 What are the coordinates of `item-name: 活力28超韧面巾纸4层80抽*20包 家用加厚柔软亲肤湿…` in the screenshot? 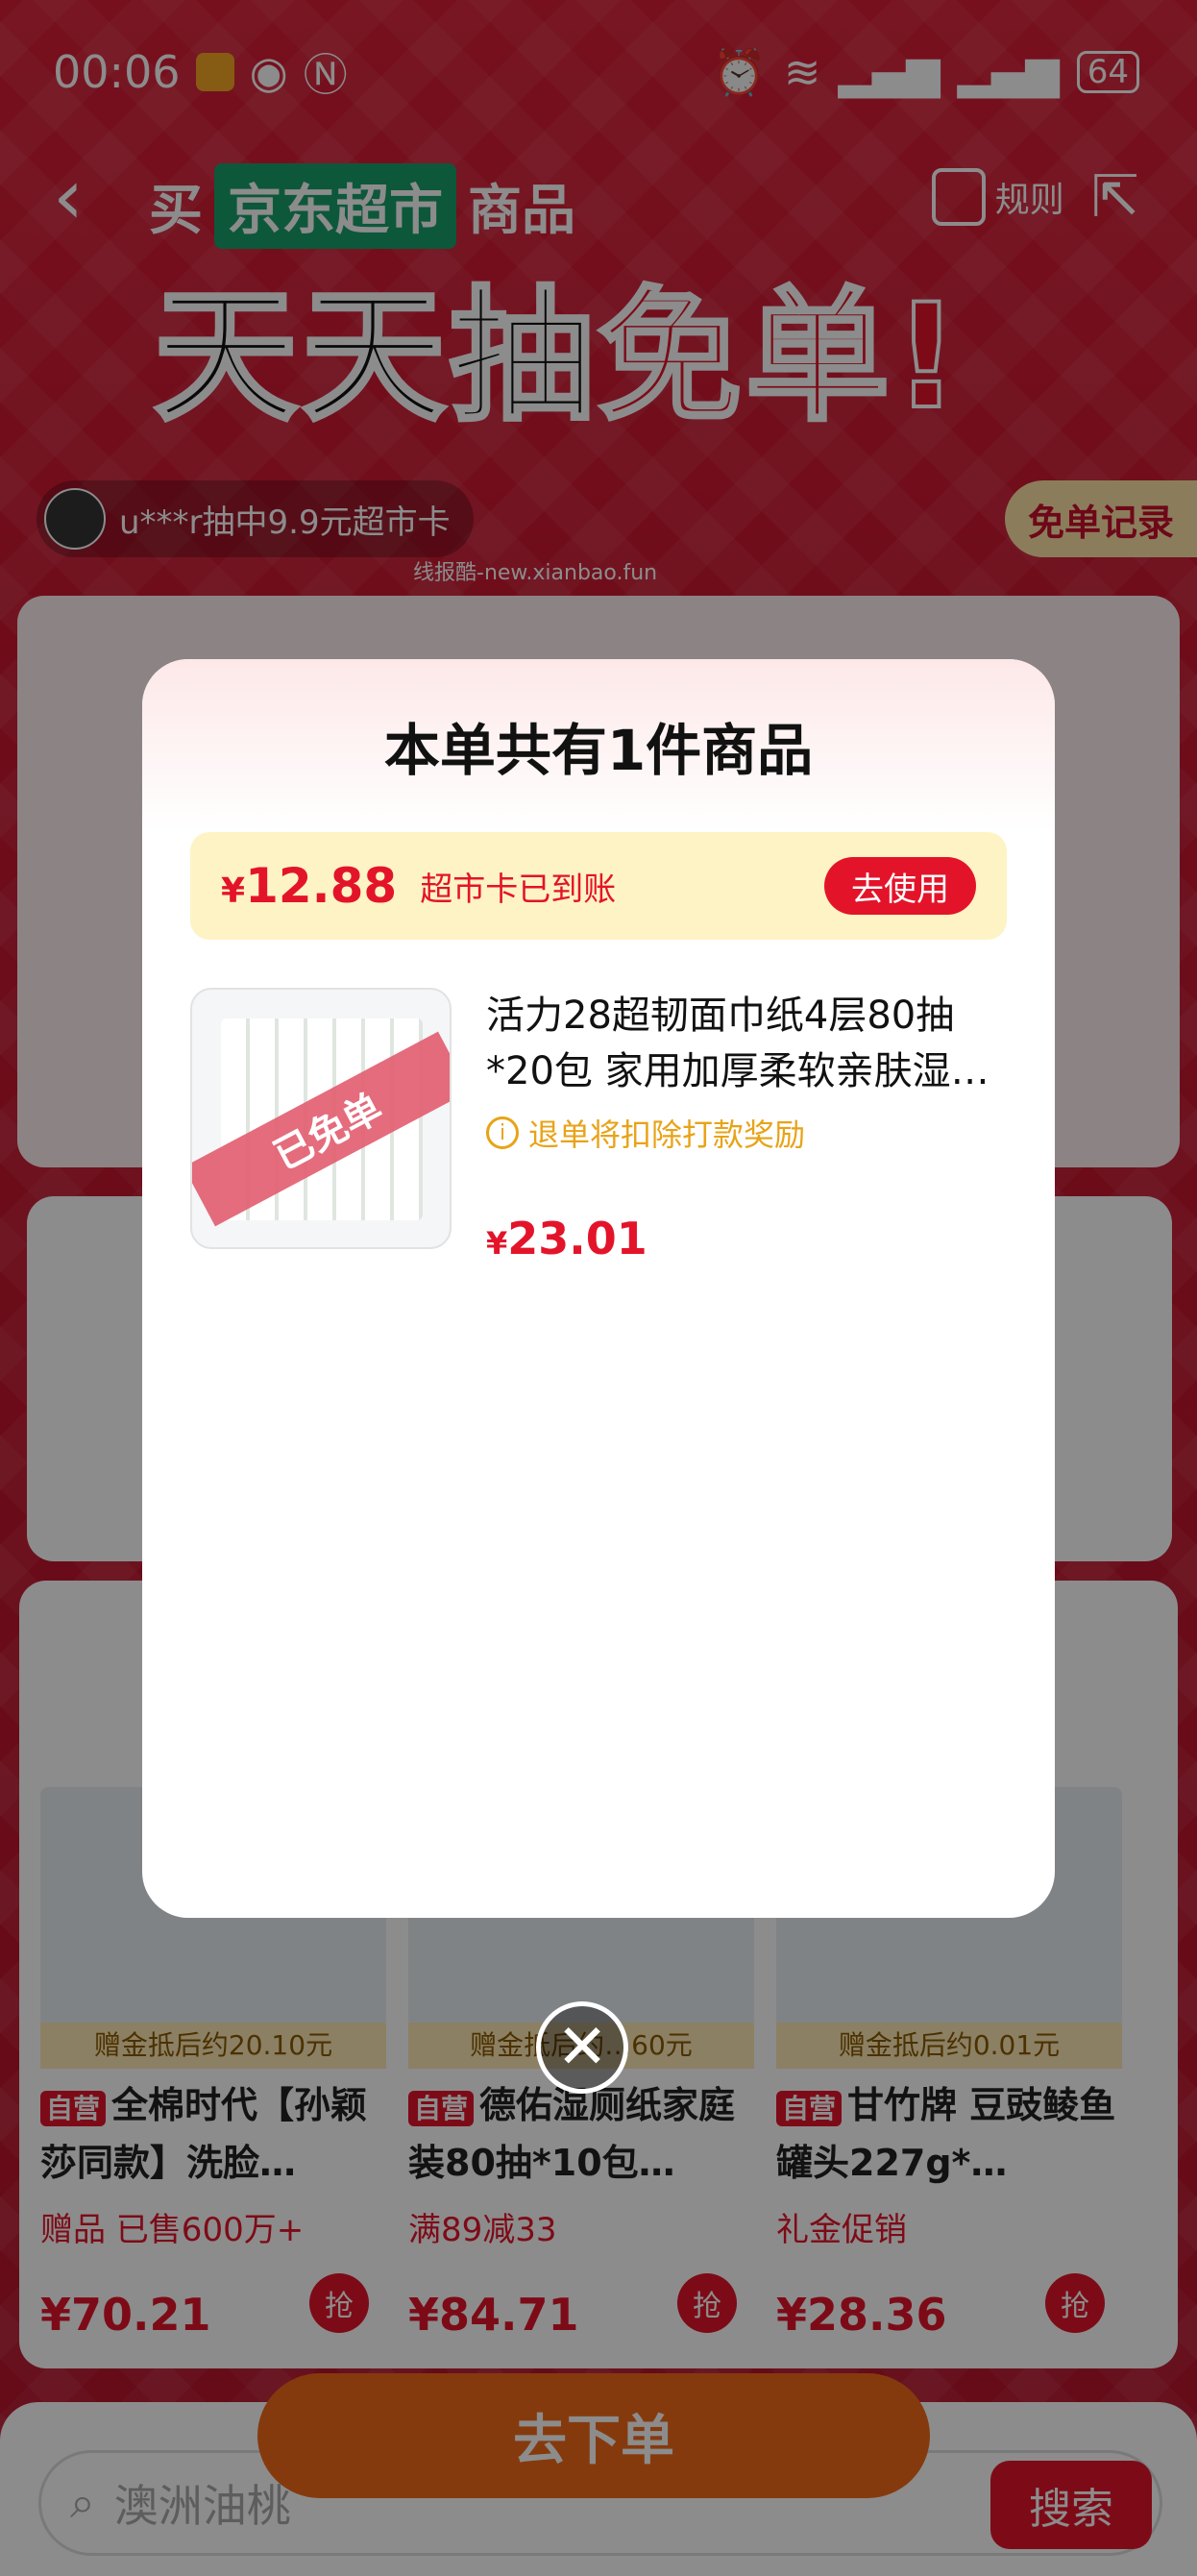 It's located at (738, 1043).